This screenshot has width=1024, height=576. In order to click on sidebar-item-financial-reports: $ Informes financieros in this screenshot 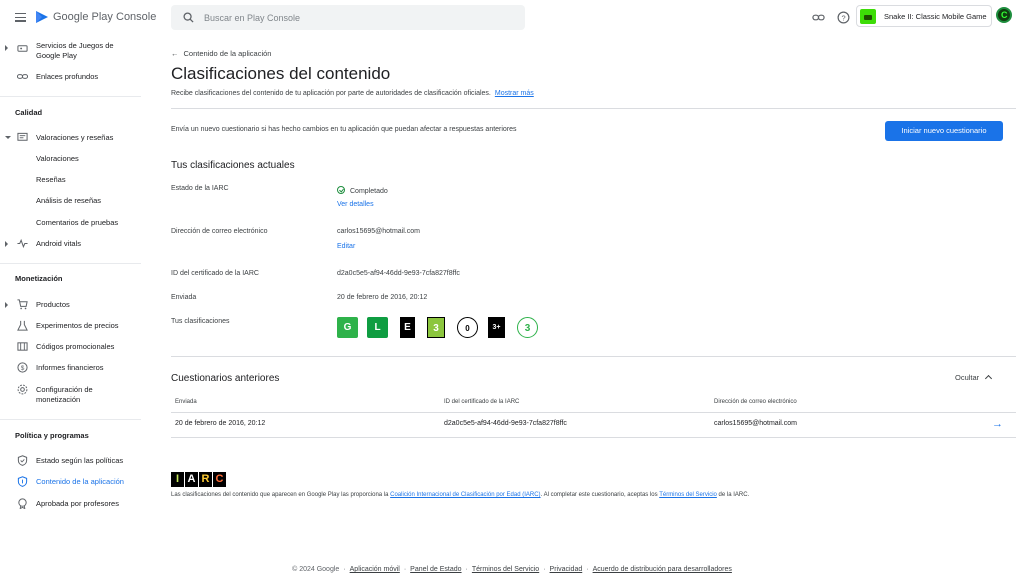, I will do `click(70, 368)`.